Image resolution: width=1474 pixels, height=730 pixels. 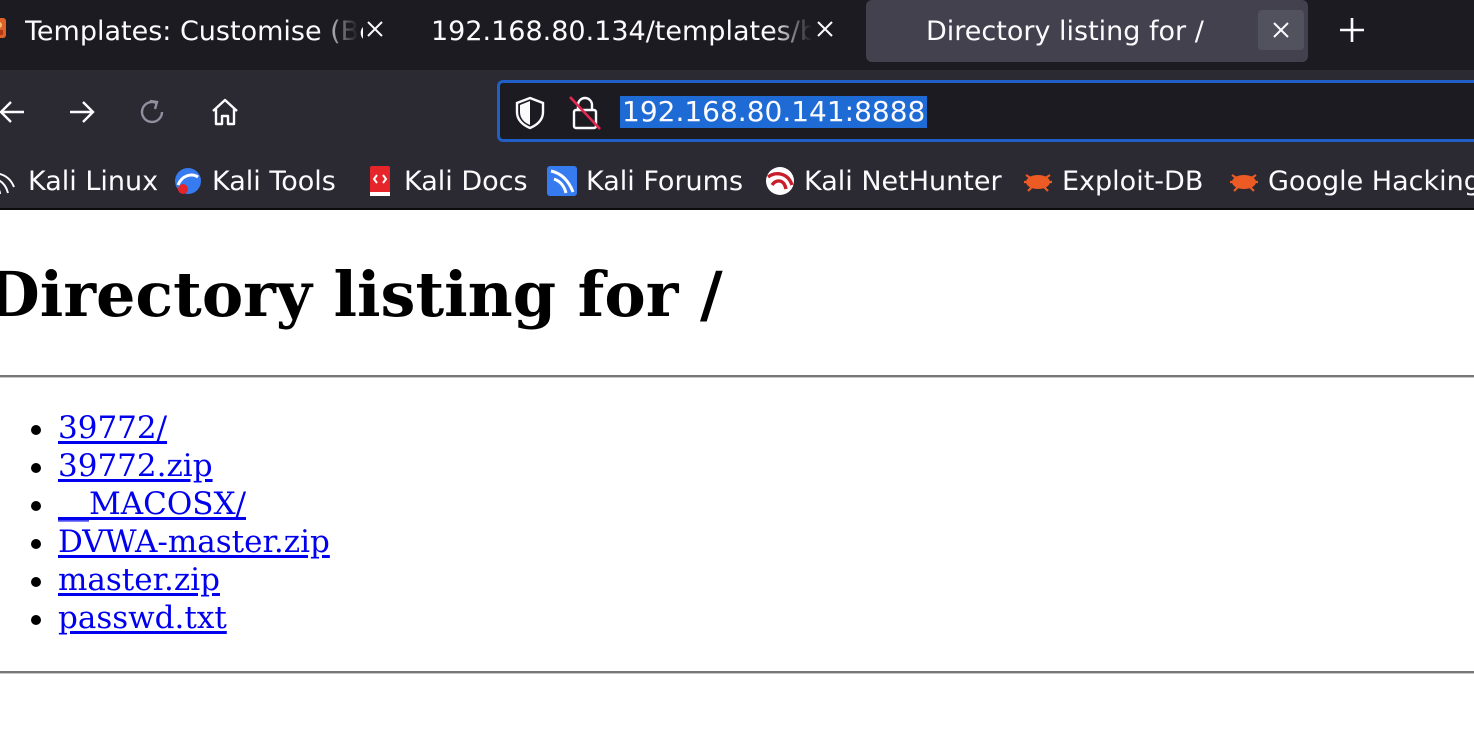 I want to click on kali-docs-icon, so click(x=380, y=181).